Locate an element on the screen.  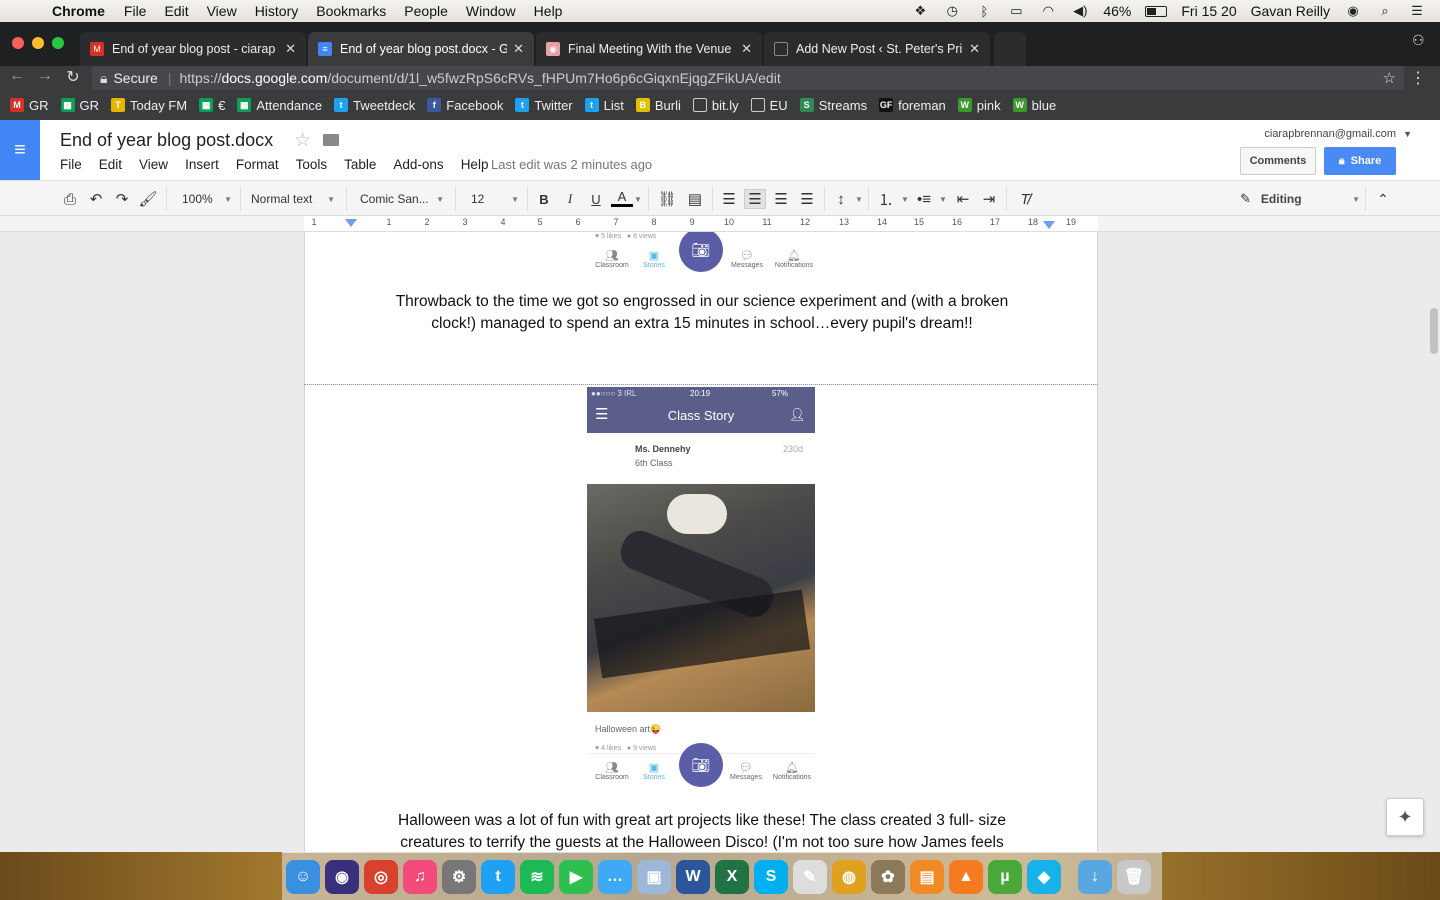
downloads-icon: ↓ is located at coordinates (1095, 876).